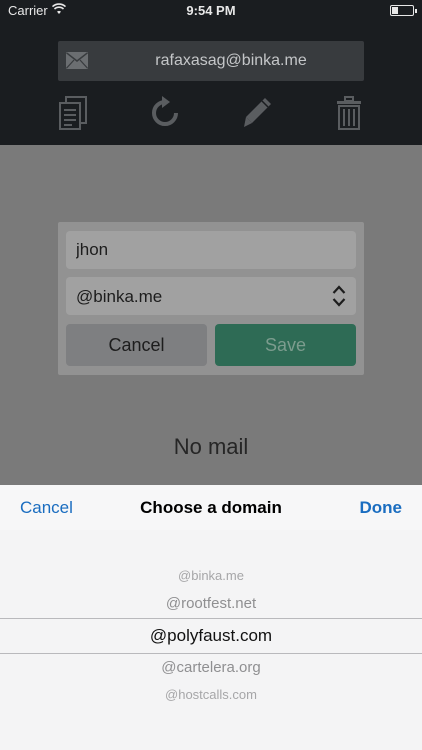 This screenshot has height=750, width=422. What do you see at coordinates (211, 694) in the screenshot?
I see `picker-option: @hostcalls.com` at bounding box center [211, 694].